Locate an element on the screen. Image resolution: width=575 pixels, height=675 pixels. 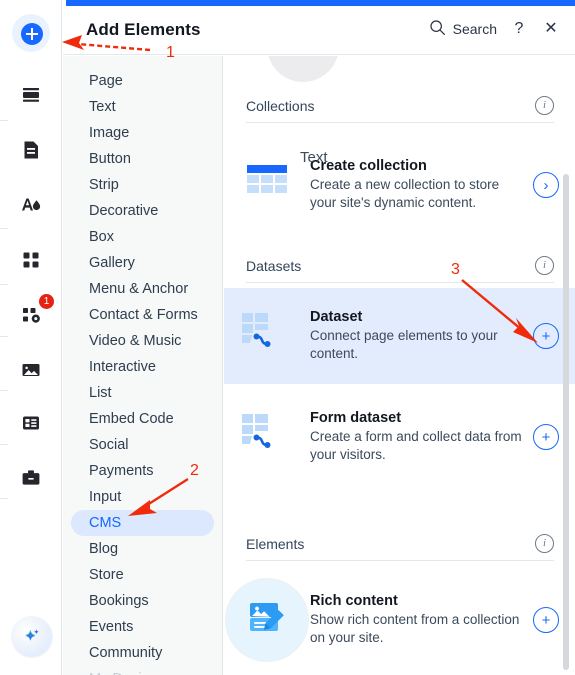
ai-assistant-button is located at coordinates (32, 637).